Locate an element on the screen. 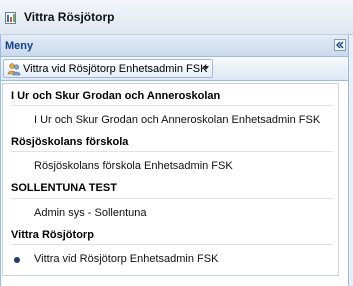 This screenshot has height=286, width=353. chevron-down-icon is located at coordinates (206, 68).